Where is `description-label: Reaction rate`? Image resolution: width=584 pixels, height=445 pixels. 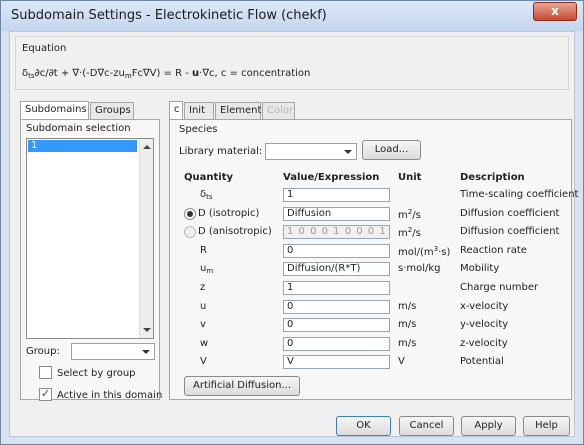
description-label: Reaction rate is located at coordinates (493, 250).